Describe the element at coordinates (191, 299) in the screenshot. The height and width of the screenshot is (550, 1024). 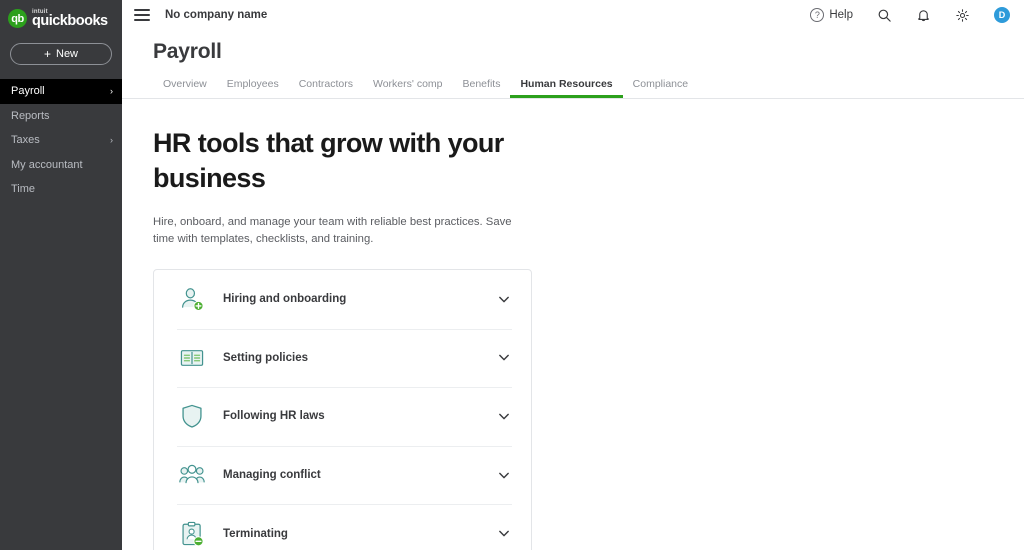
I see `person-add-icon` at that location.